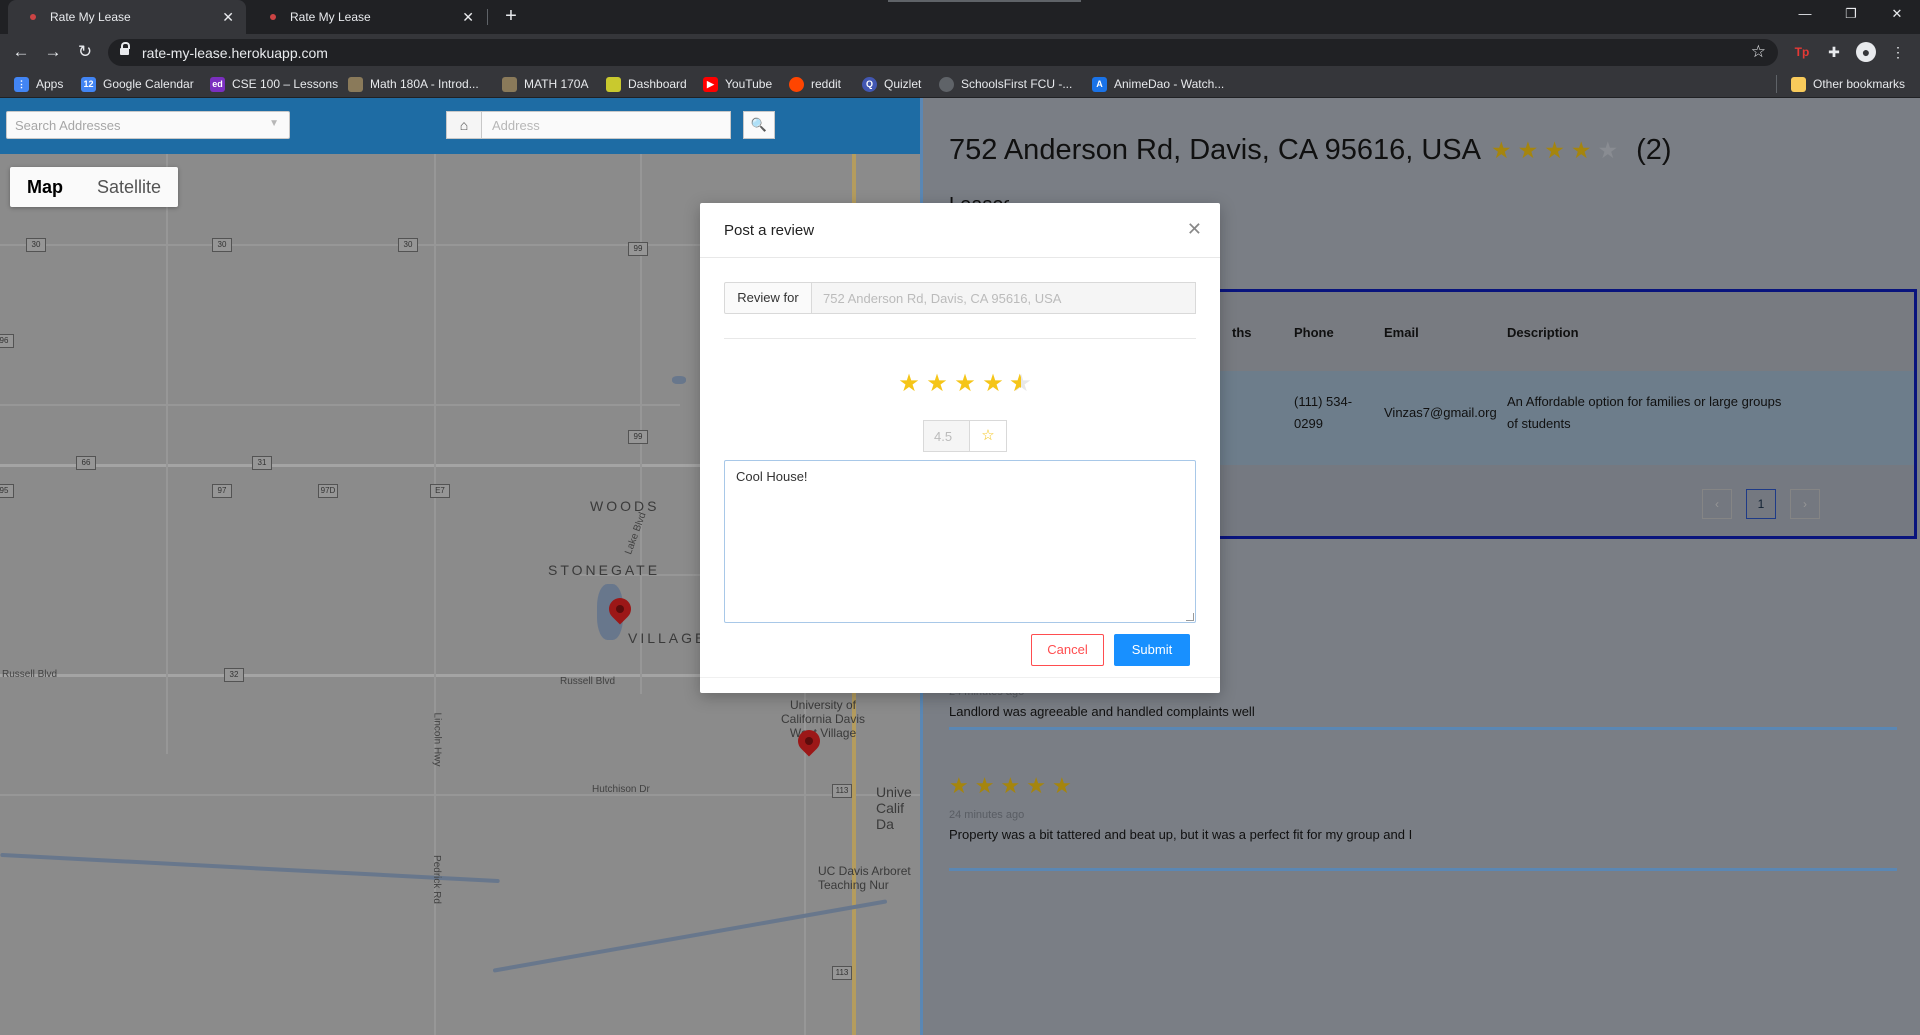  I want to click on modal-title: Post a review, so click(769, 230).